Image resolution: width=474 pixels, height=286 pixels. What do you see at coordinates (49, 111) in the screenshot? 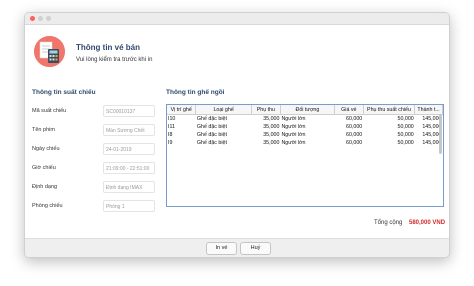
I see `showtime-id-label: Mã suất chiếu` at bounding box center [49, 111].